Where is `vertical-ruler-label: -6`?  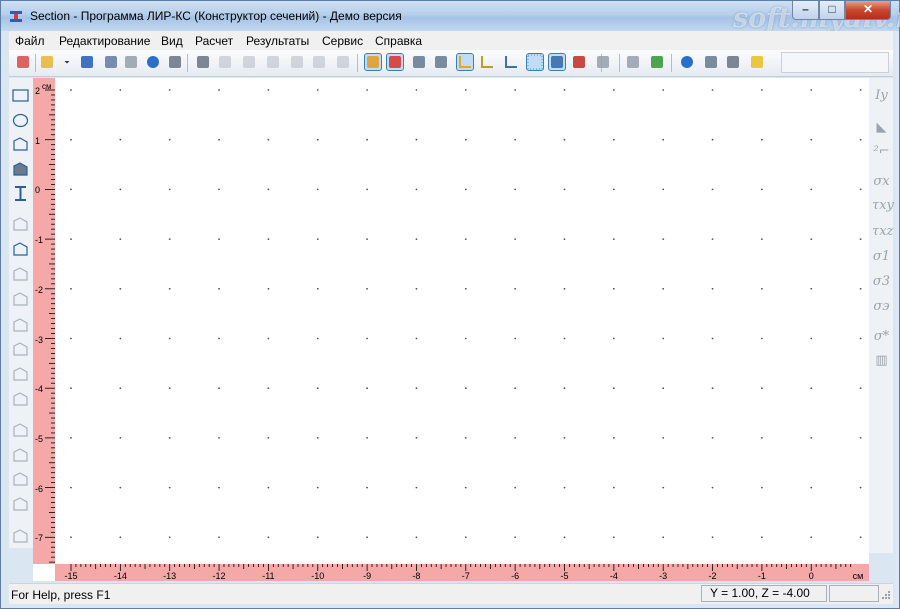 vertical-ruler-label: -6 is located at coordinates (39, 488).